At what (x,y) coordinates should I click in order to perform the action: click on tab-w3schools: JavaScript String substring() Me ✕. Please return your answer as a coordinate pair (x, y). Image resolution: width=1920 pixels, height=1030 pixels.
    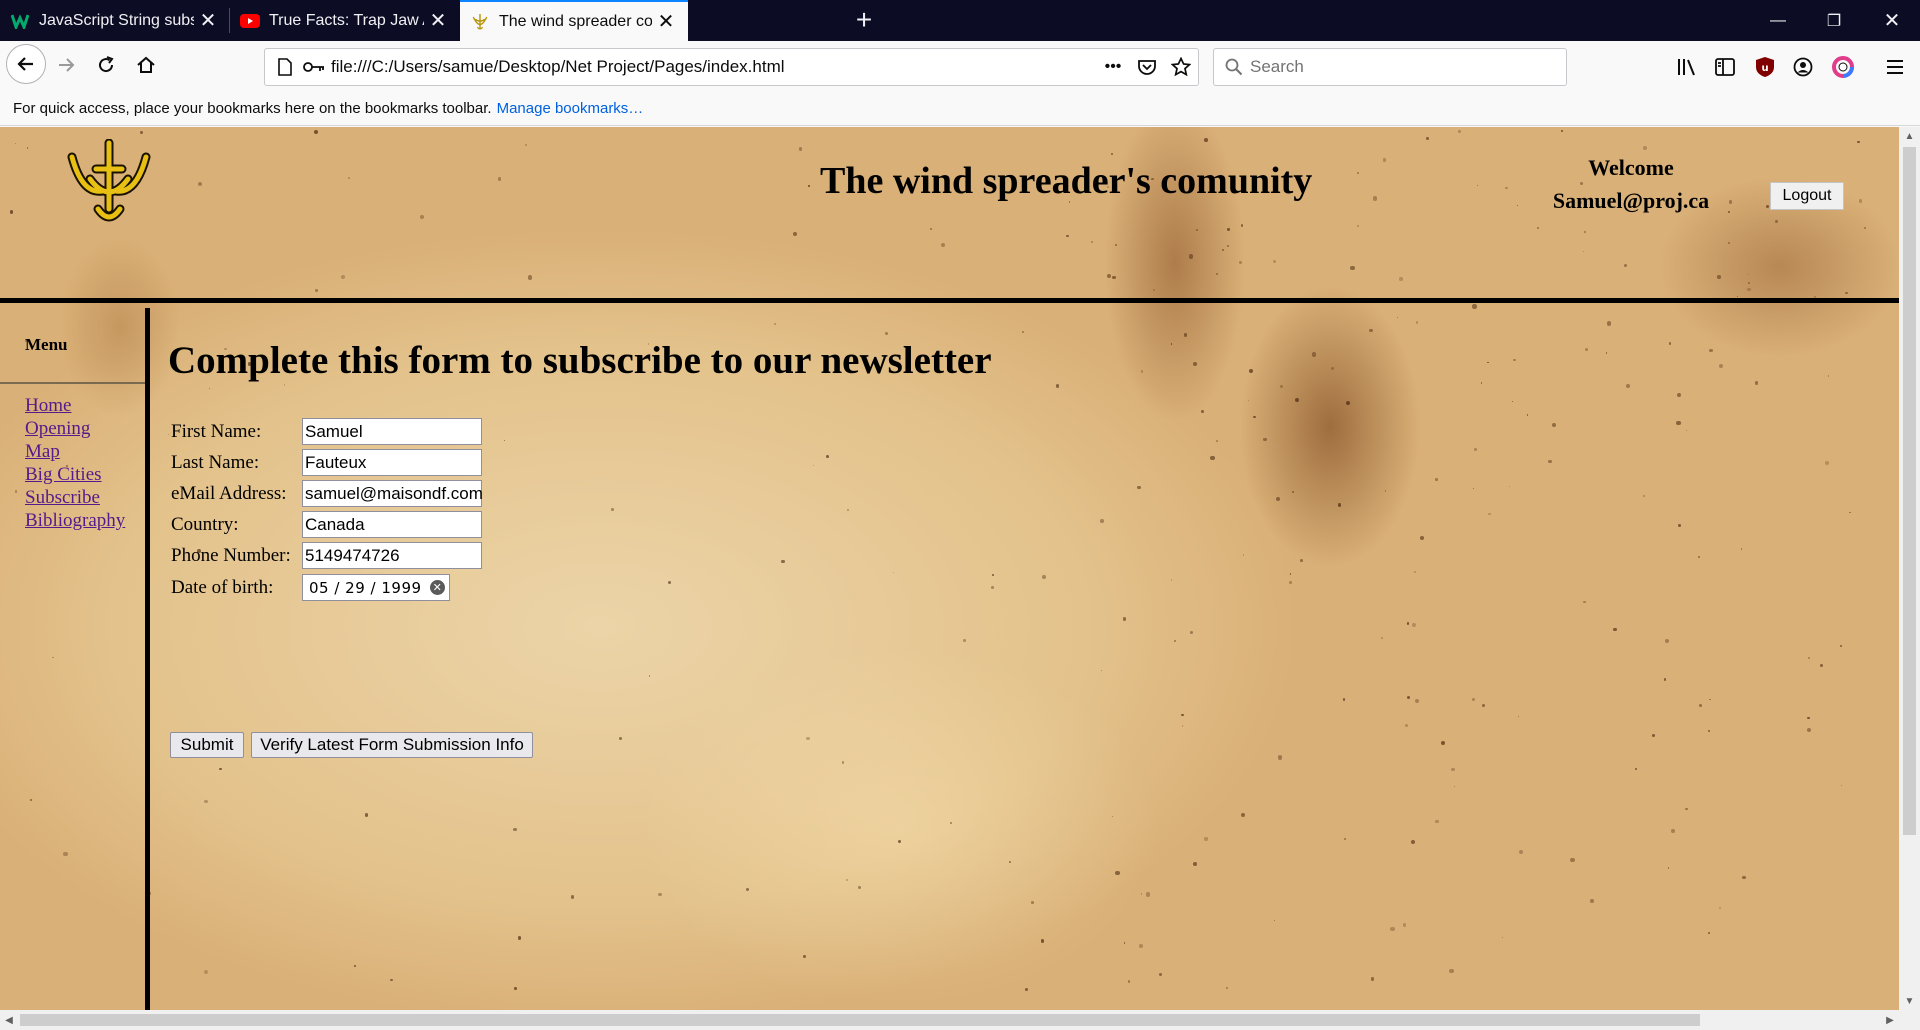
    Looking at the image, I should click on (115, 20).